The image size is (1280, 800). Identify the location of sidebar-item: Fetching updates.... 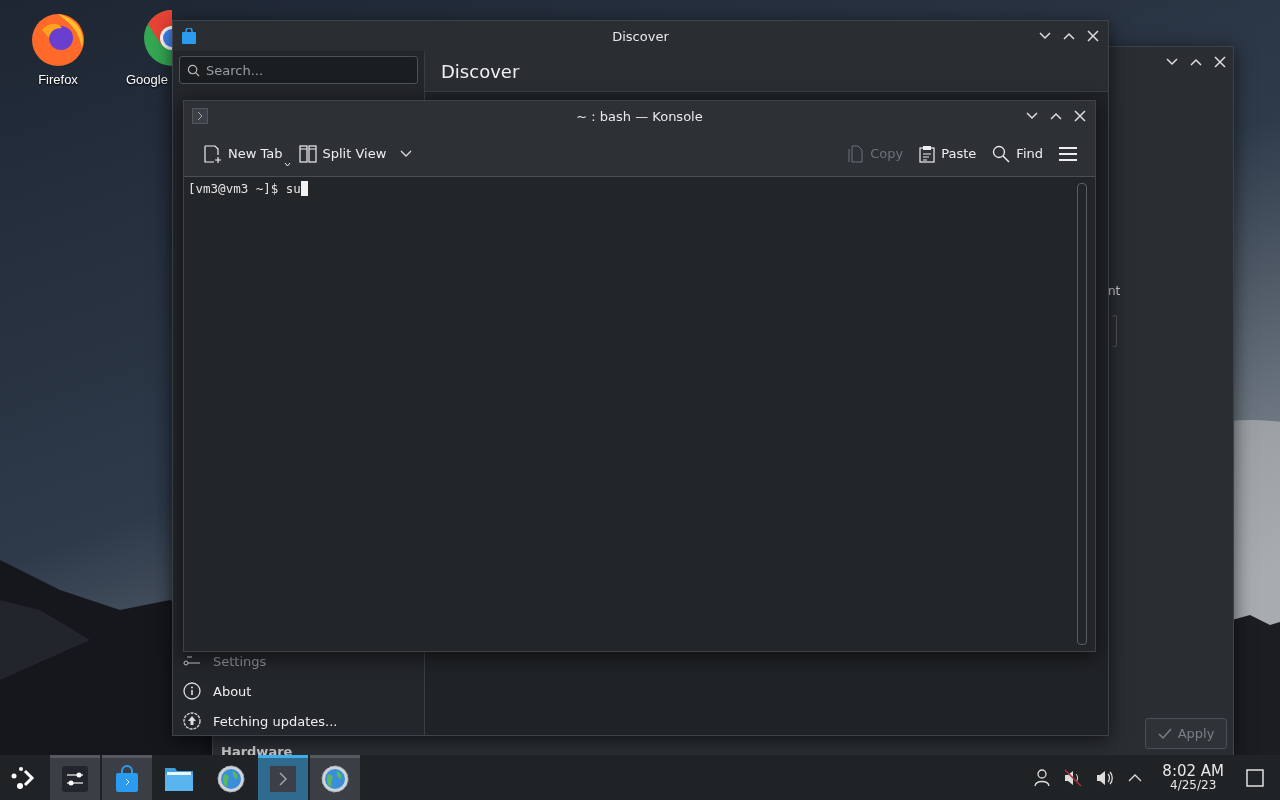
(298, 721).